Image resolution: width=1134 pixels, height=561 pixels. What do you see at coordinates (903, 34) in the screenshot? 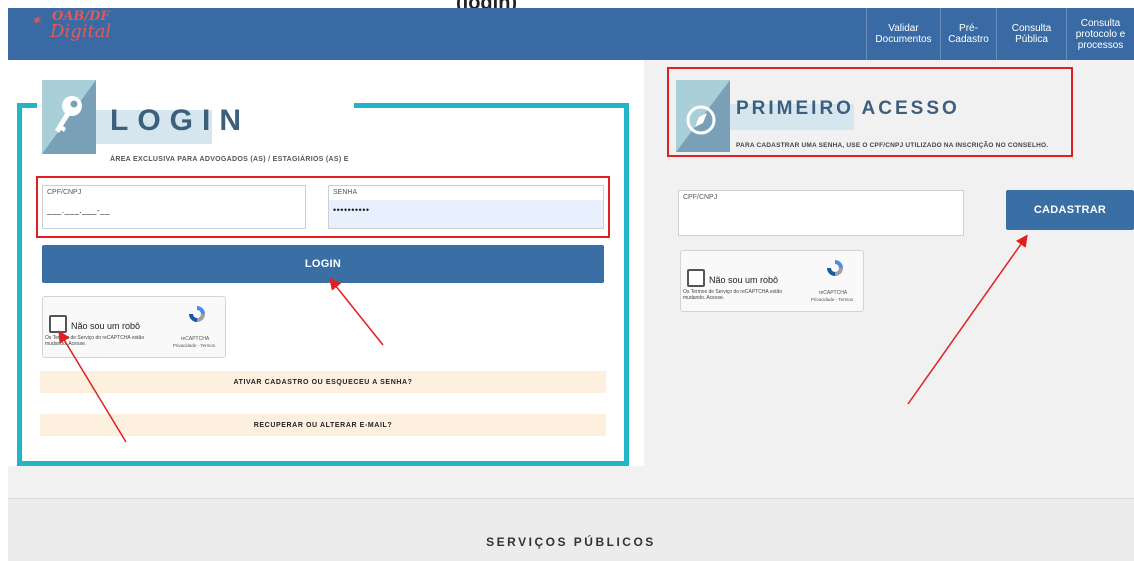
I see `nav-validar-documentos: Validar Documentos` at bounding box center [903, 34].